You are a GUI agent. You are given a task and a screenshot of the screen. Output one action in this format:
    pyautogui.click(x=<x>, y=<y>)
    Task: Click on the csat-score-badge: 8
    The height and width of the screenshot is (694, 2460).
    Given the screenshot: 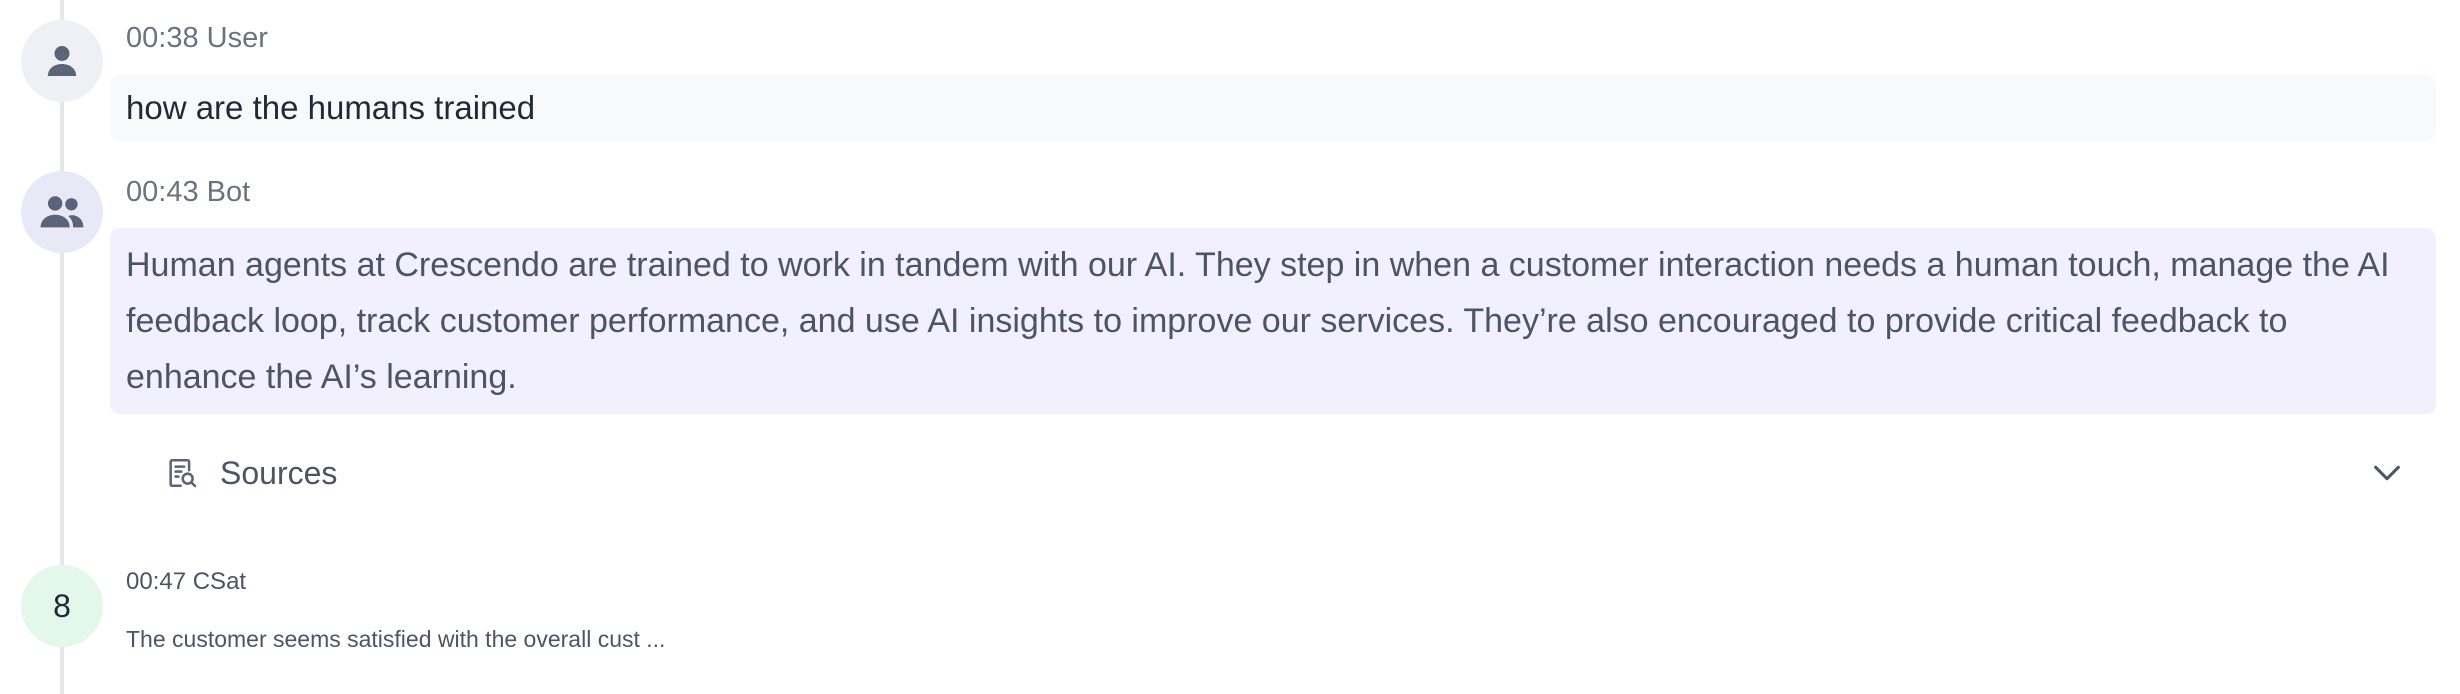 What is the action you would take?
    pyautogui.click(x=62, y=606)
    